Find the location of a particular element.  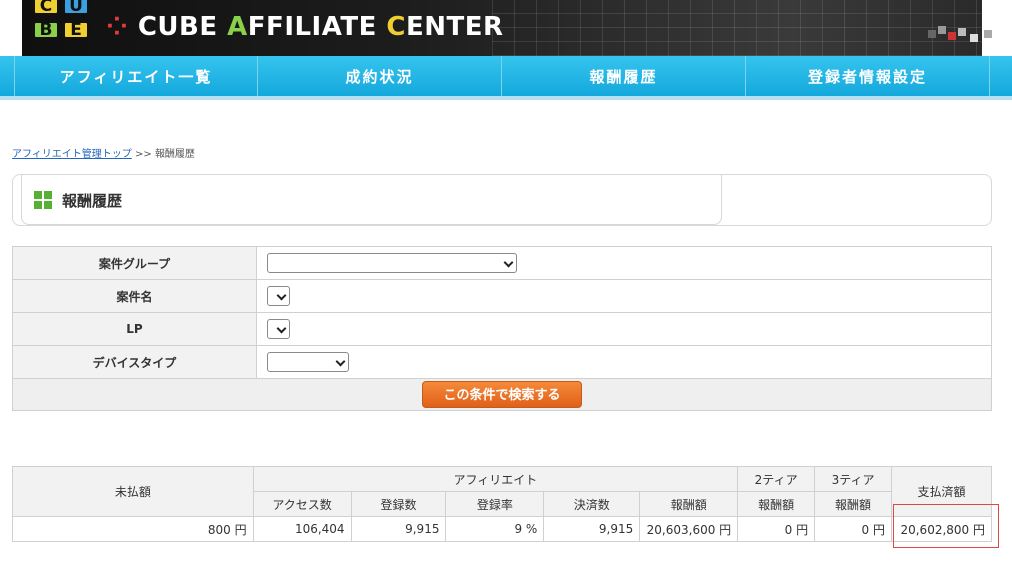

submit-cell: この条件で検索する is located at coordinates (502, 394).